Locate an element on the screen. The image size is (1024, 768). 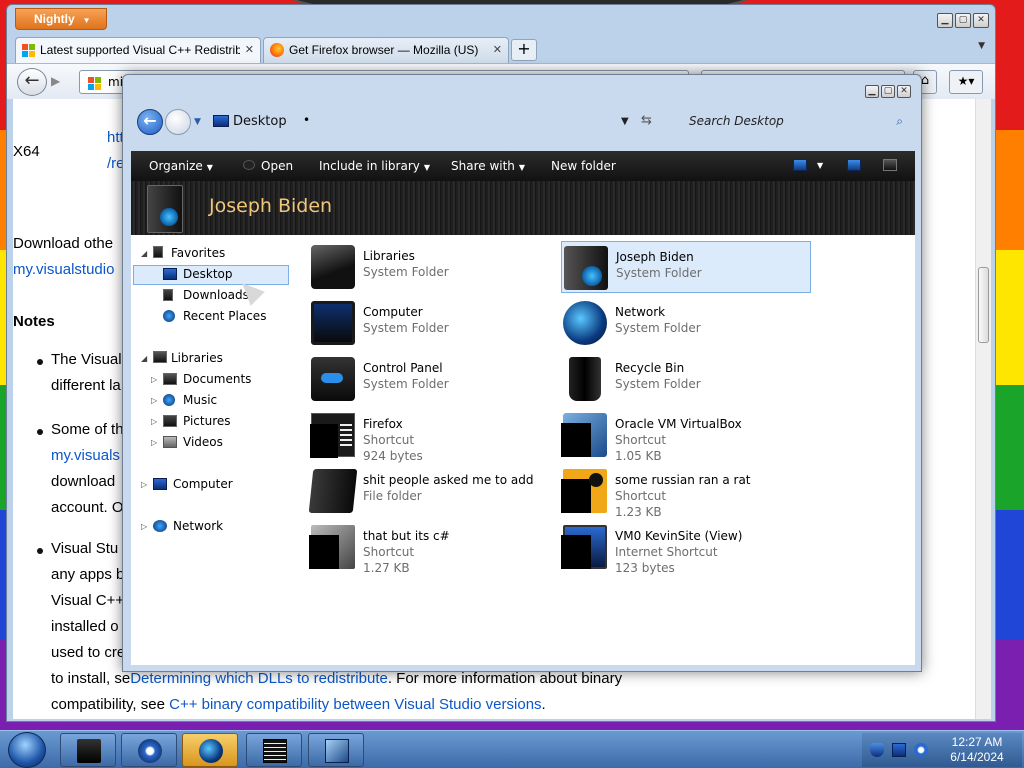
firefox-globe-icon is located at coordinates (211, 751).